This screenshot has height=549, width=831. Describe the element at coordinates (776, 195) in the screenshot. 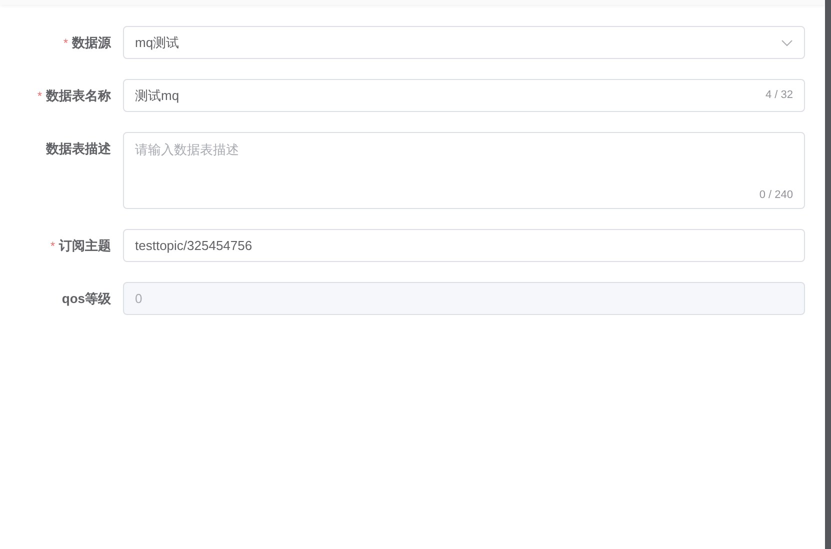

I see `character-counter: 0 / 240` at that location.